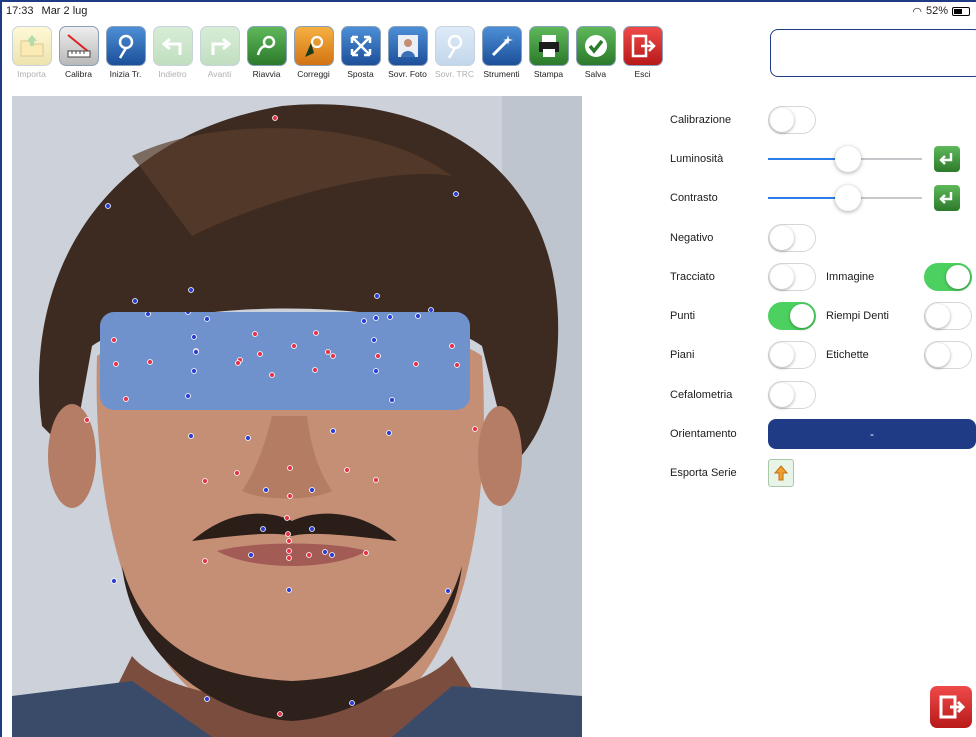  What do you see at coordinates (792, 120) in the screenshot?
I see `calibrazione-switch` at bounding box center [792, 120].